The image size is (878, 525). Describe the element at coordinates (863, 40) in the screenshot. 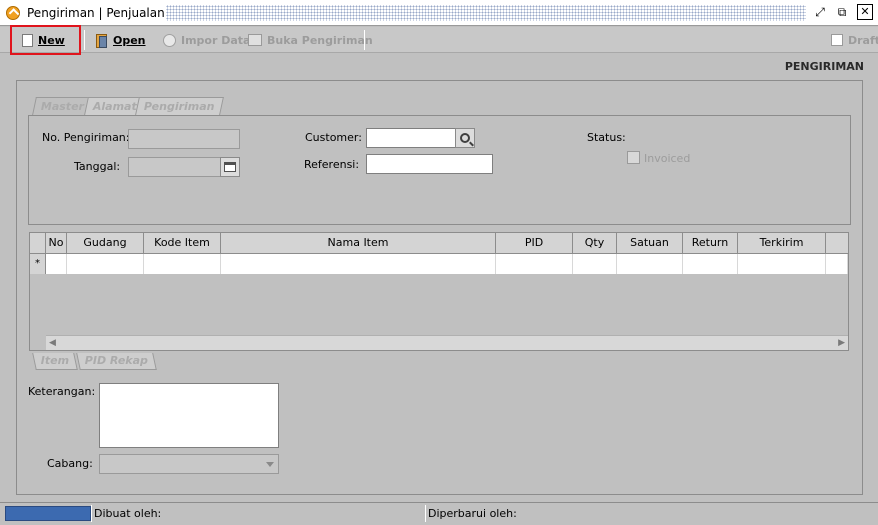

I see `draft-label: Draft` at that location.